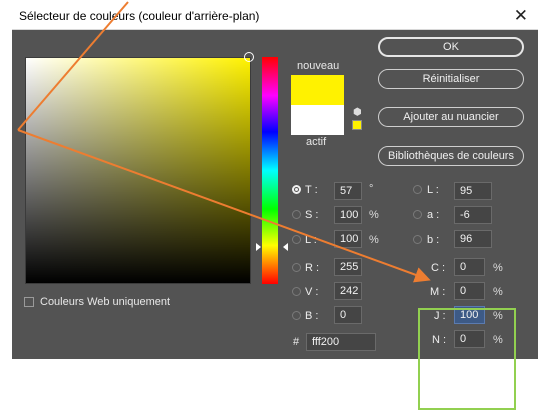 This screenshot has width=539, height=412. I want to click on lab-b-label: b :, so click(433, 240).